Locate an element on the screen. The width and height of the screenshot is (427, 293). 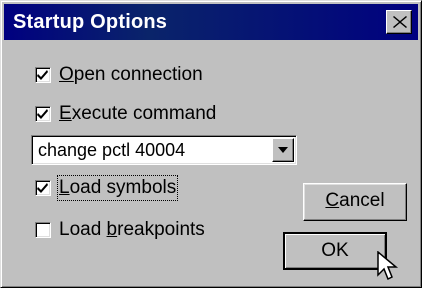
open-connection-label: Open connection is located at coordinates (131, 74).